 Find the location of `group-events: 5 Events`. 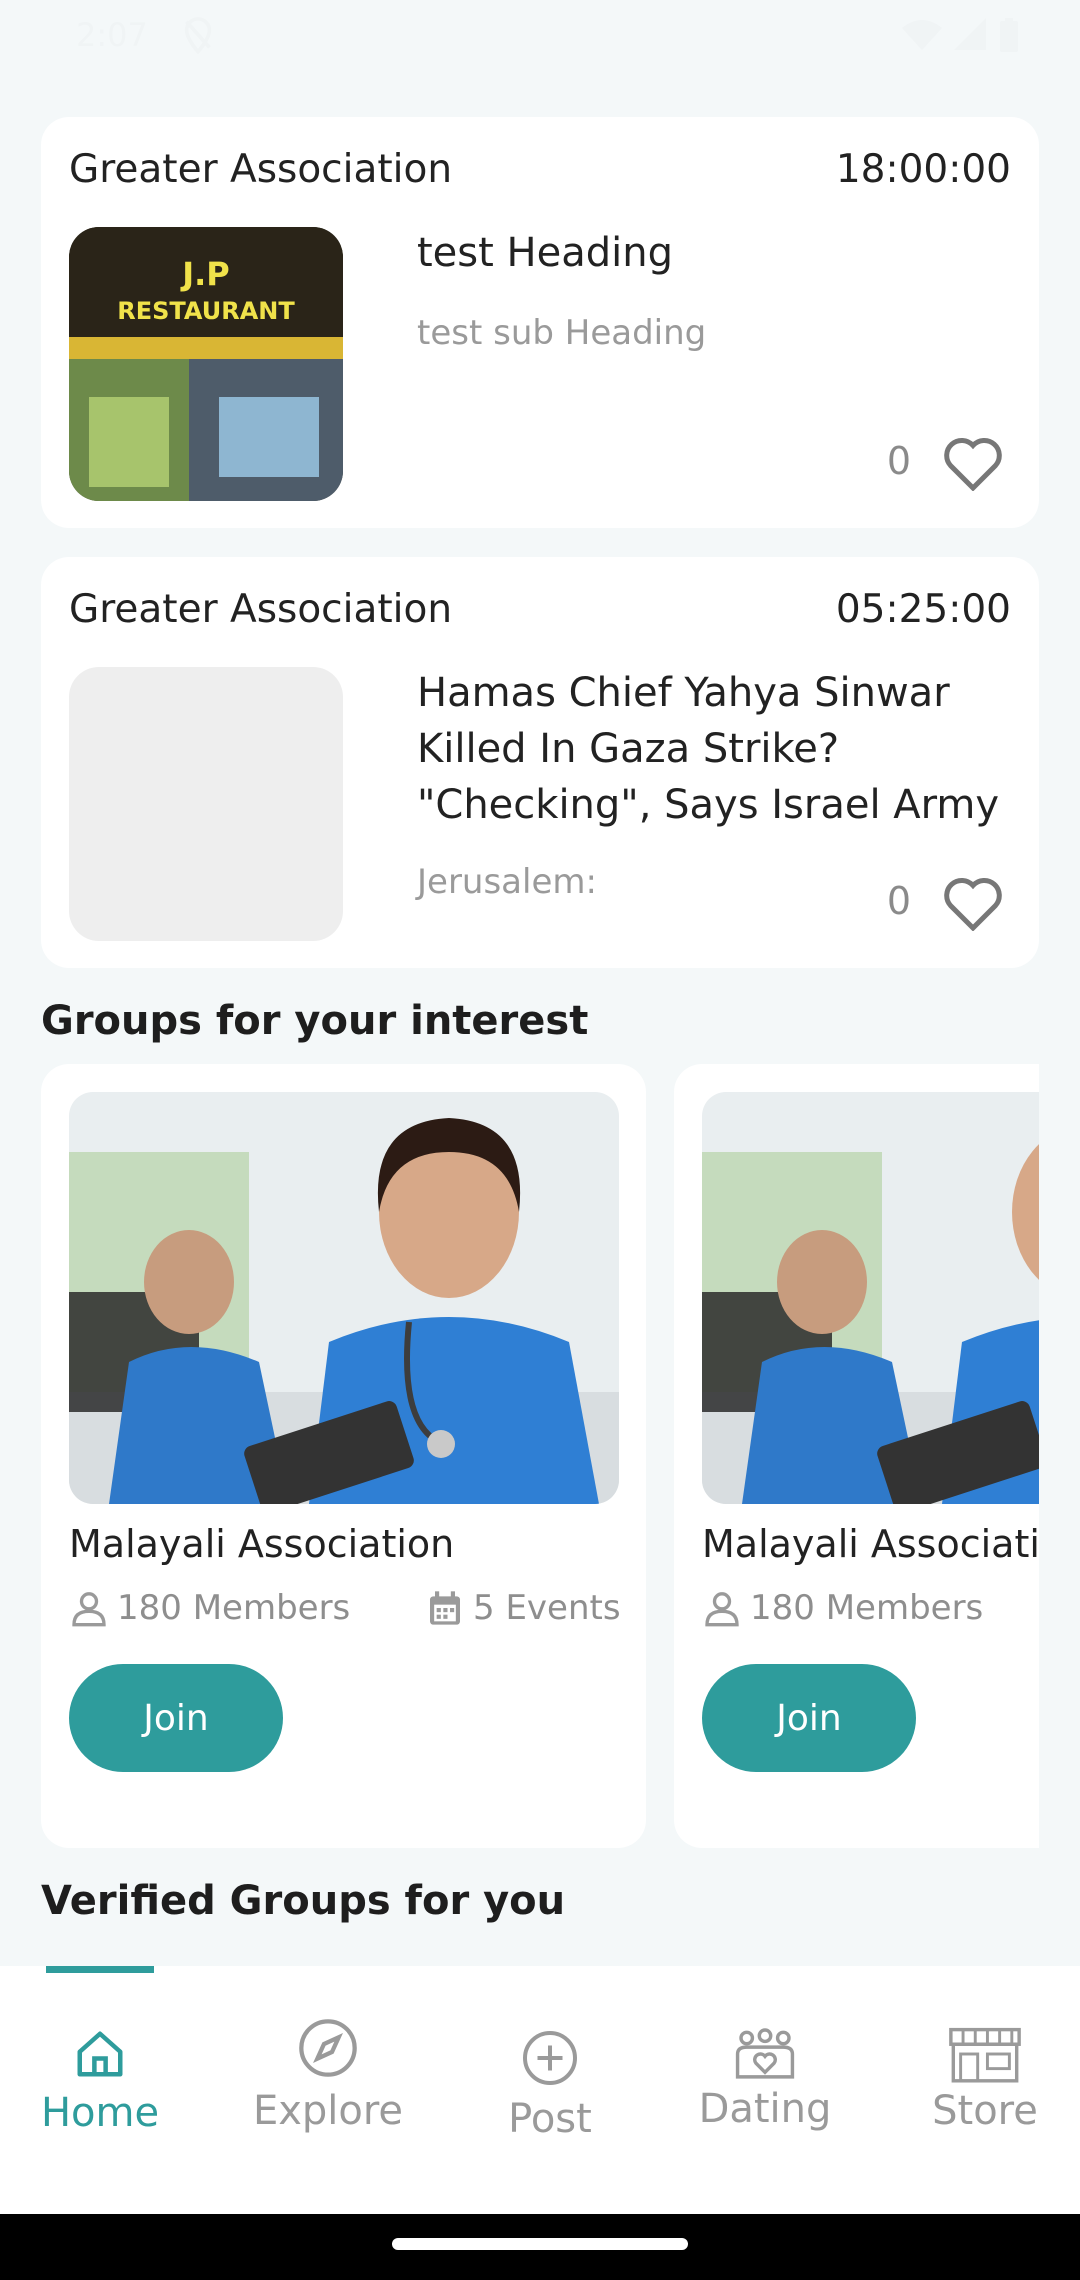

group-events: 5 Events is located at coordinates (523, 1608).